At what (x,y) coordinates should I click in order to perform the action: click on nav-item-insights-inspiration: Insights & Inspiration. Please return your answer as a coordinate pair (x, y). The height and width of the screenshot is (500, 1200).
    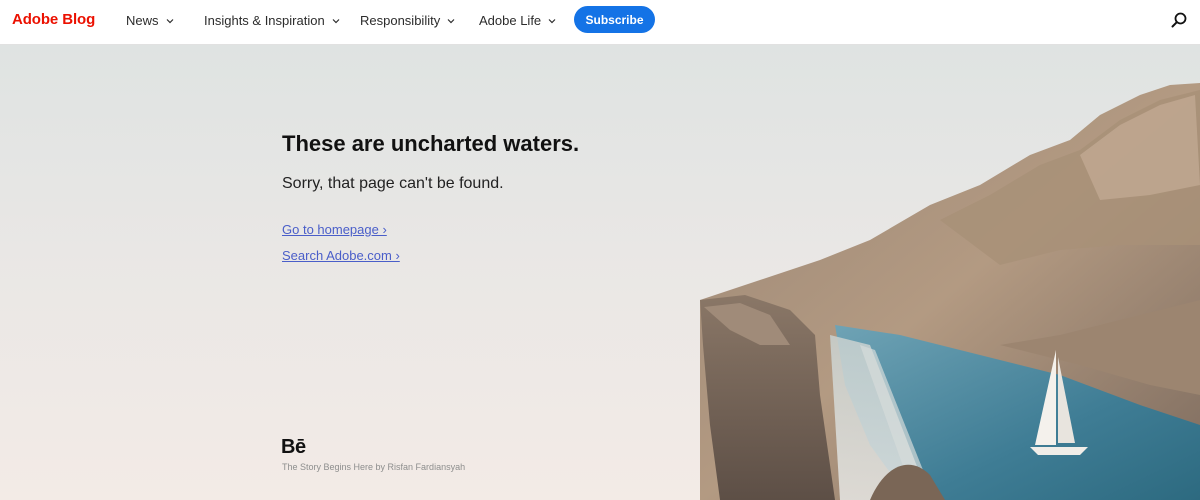
    Looking at the image, I should click on (272, 20).